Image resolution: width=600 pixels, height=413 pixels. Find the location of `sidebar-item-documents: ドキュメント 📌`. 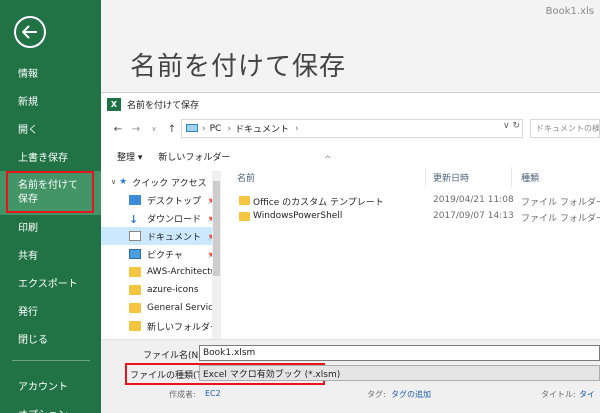

sidebar-item-documents: ドキュメント 📌 is located at coordinates (161, 236).